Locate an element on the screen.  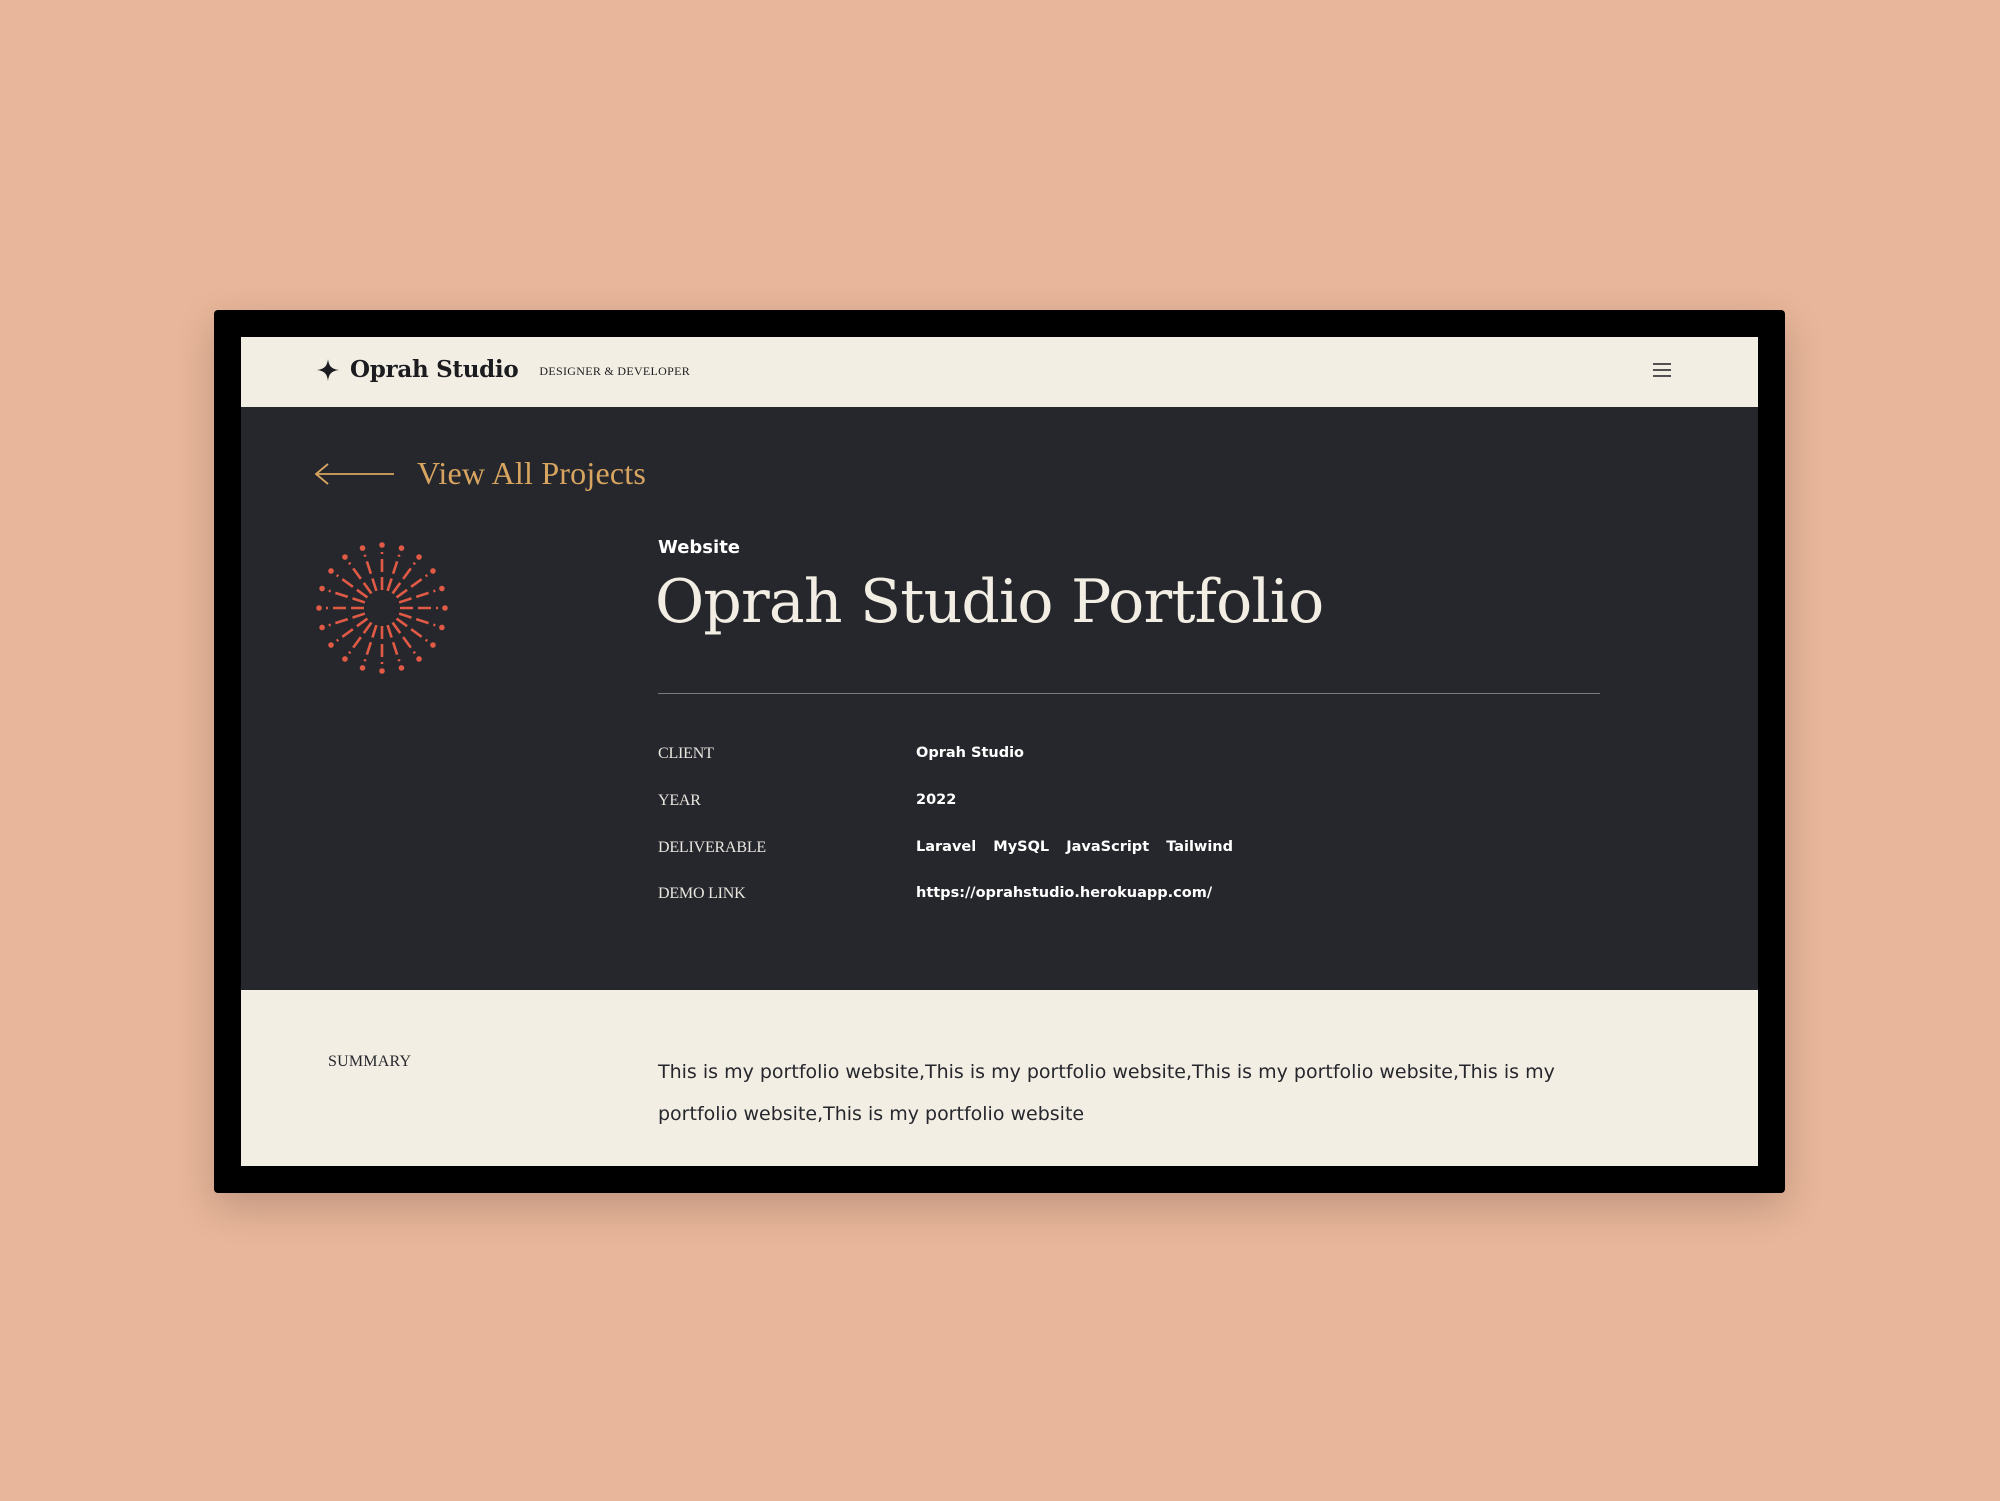
summary-label: SUMMARY is located at coordinates (370, 1061).